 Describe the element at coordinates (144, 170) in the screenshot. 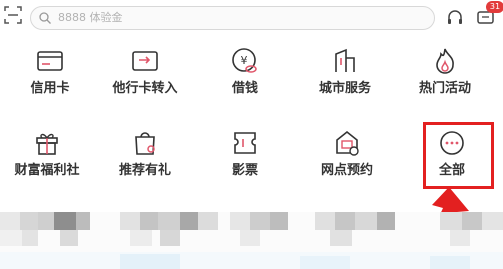

I see `grid-label: 推荐有礼` at that location.